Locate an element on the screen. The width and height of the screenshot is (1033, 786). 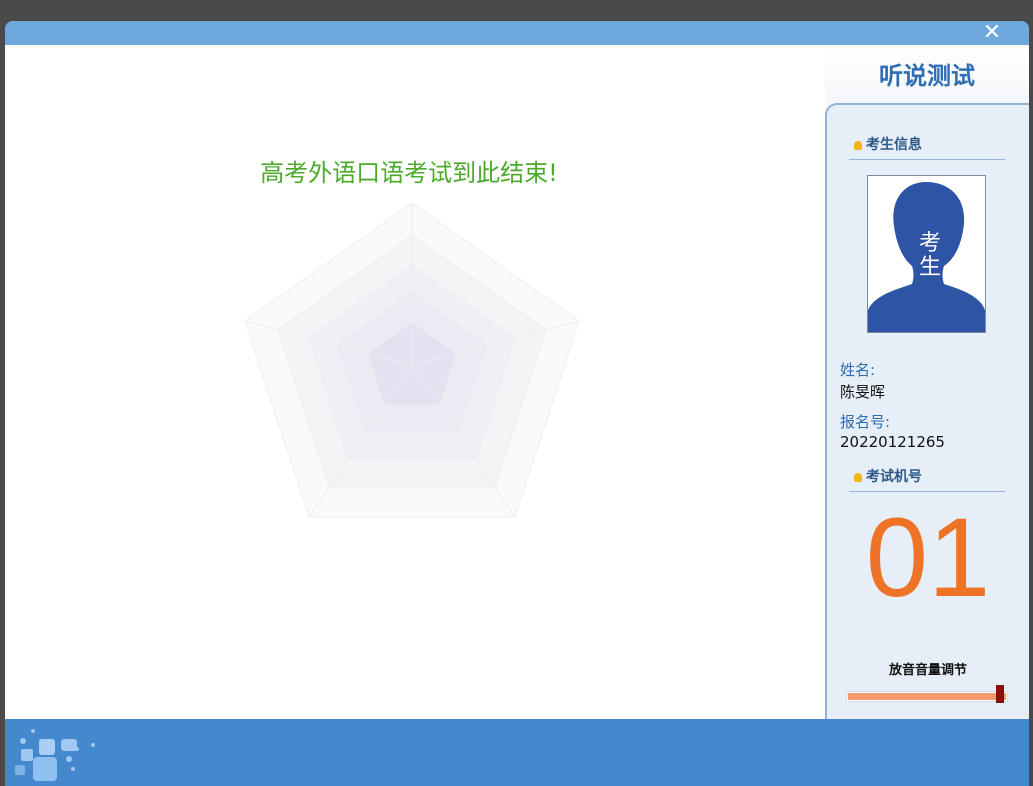
sidebar-title: 听说测试 is located at coordinates (927, 74).